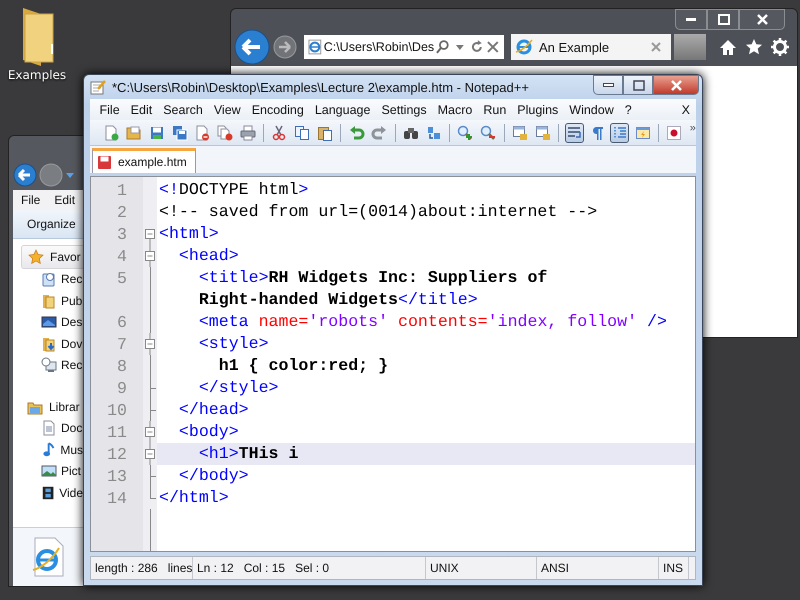  I want to click on status-text: Col : 15, so click(265, 568).